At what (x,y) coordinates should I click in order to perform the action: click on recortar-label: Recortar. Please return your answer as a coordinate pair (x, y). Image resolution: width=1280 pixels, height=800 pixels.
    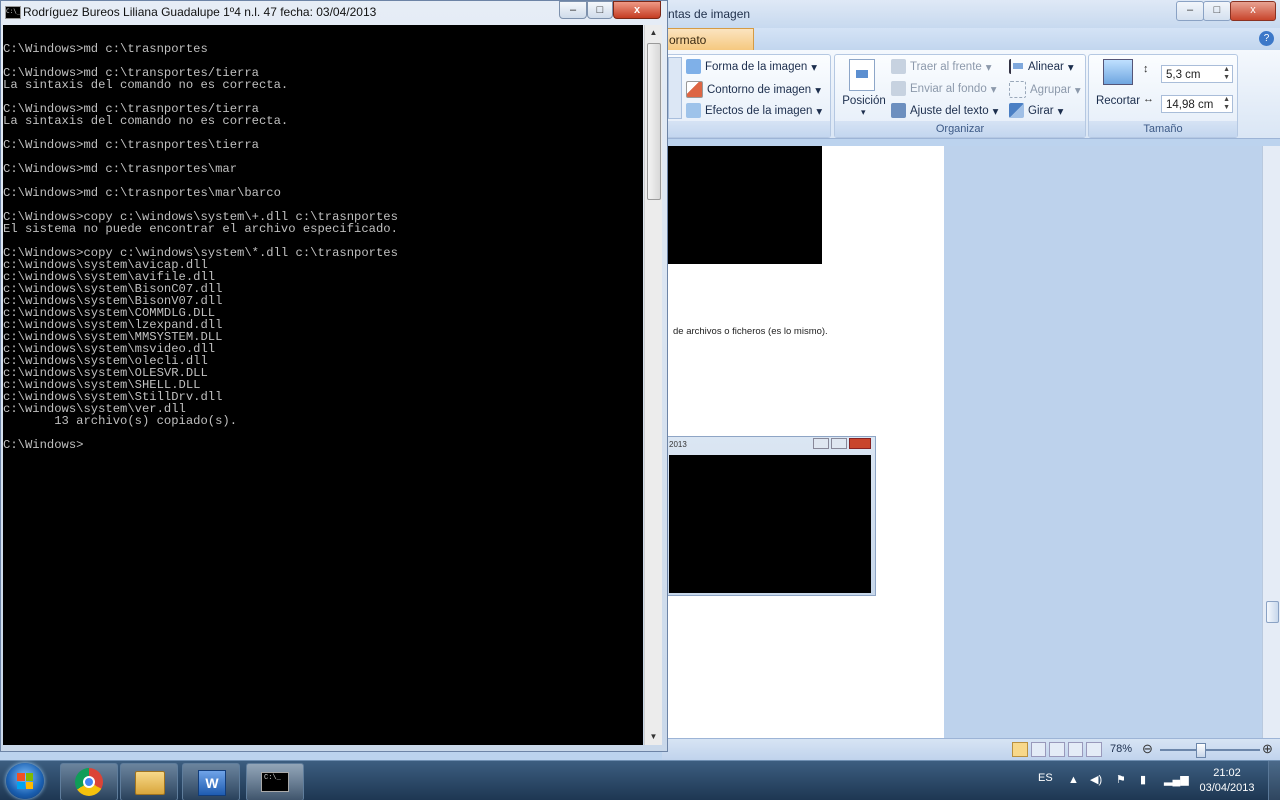
    Looking at the image, I should click on (1118, 101).